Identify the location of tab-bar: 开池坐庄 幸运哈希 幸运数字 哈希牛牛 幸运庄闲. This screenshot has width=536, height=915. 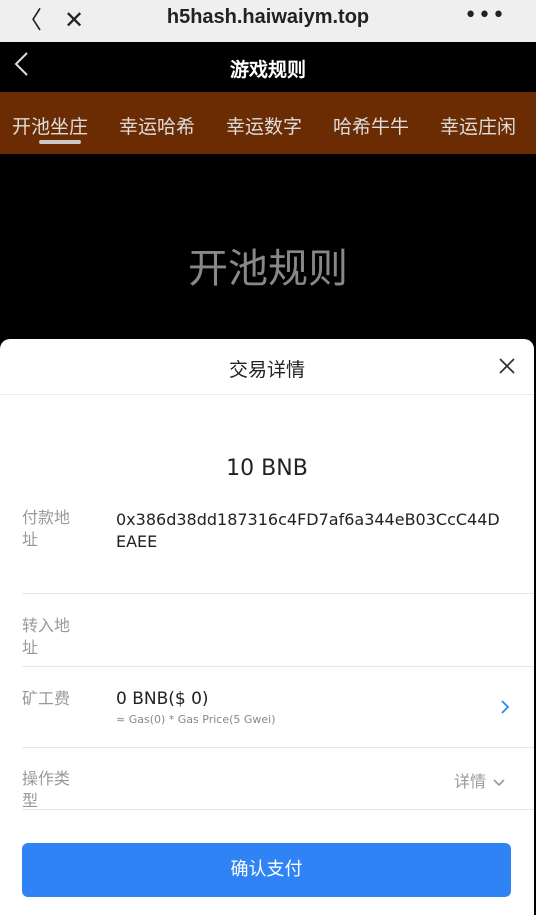
(268, 123).